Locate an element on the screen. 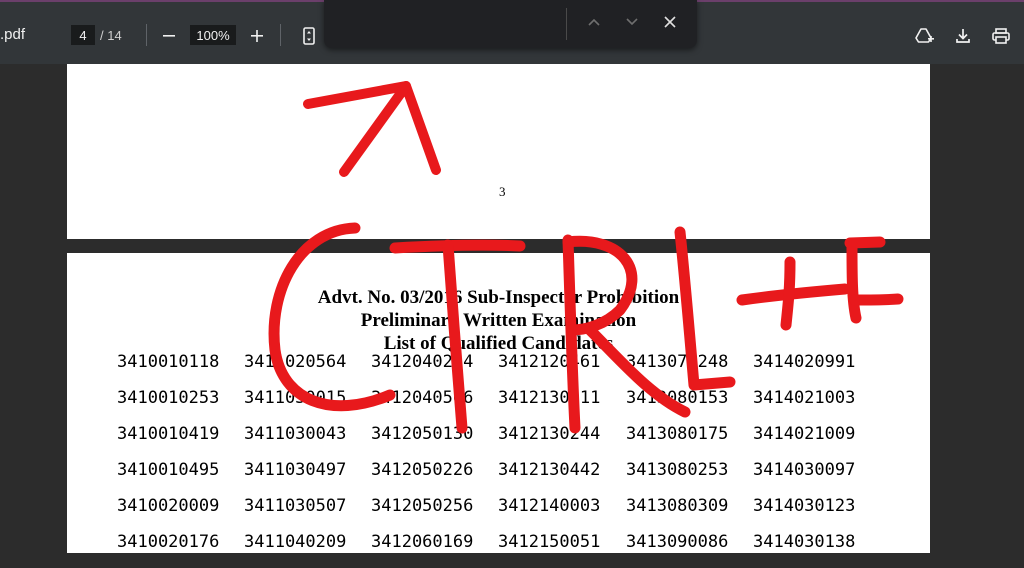  table-cell: 3412050256 is located at coordinates (422, 506).